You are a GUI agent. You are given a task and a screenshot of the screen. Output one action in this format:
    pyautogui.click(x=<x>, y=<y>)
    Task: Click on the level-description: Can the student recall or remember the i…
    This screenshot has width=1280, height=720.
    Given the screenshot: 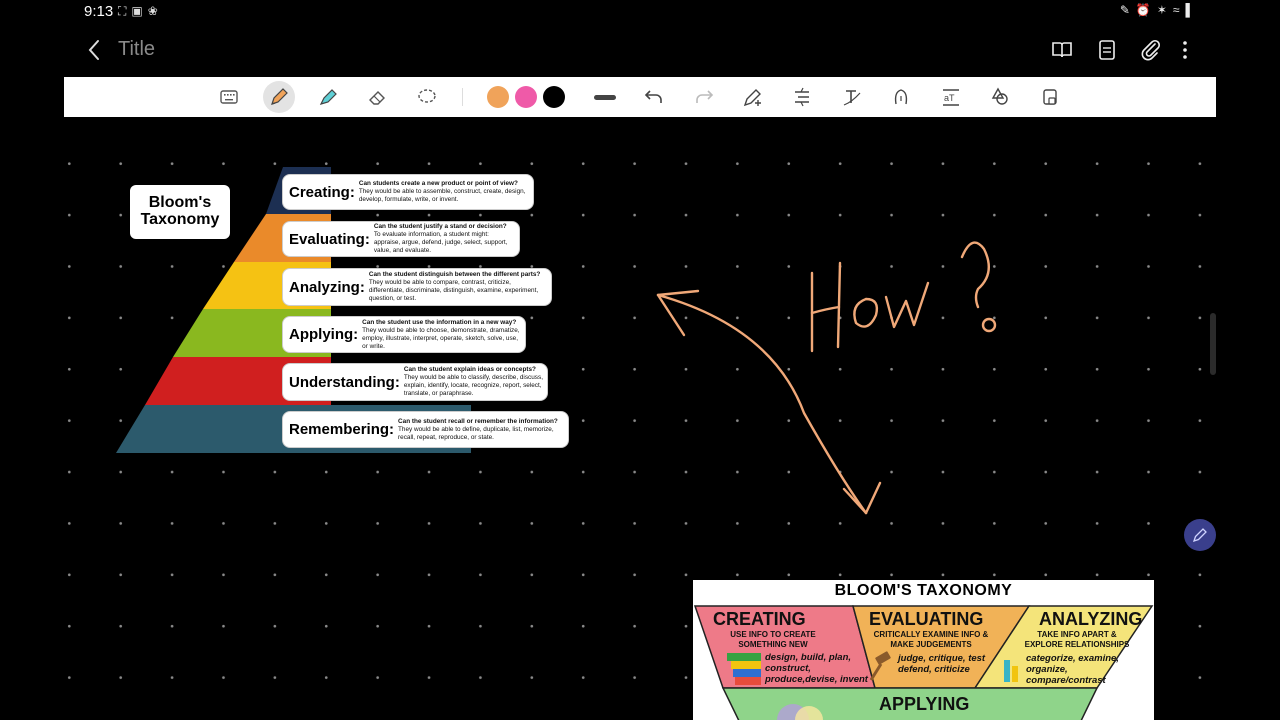 What is the action you would take?
    pyautogui.click(x=481, y=430)
    